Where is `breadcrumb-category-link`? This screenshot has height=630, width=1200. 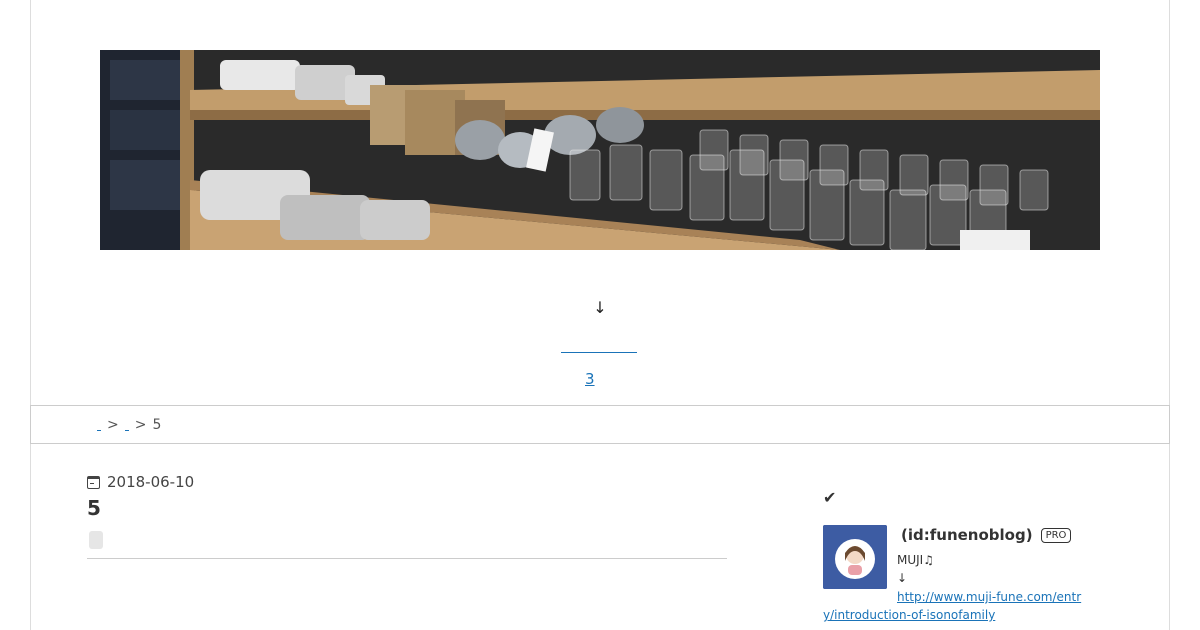
breadcrumb-category-link is located at coordinates (126, 423).